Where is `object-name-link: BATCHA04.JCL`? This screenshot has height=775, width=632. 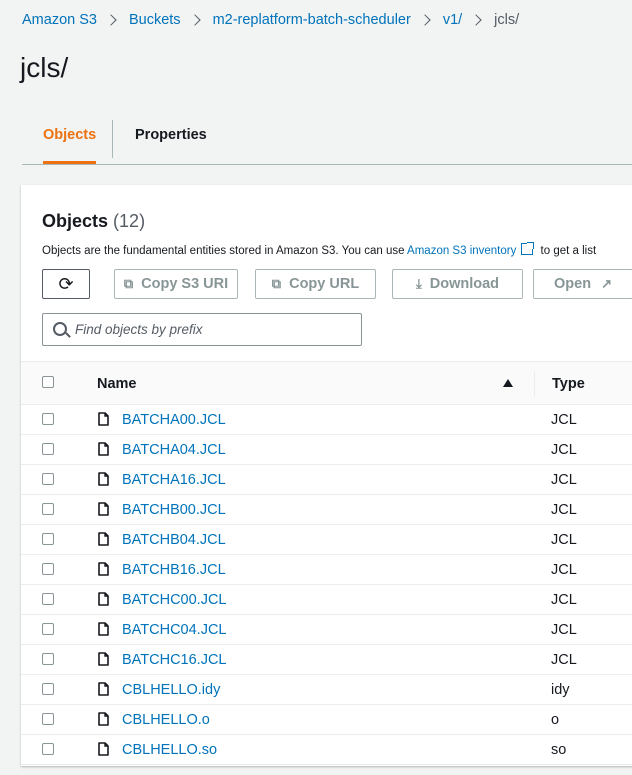
object-name-link: BATCHA04.JCL is located at coordinates (174, 450).